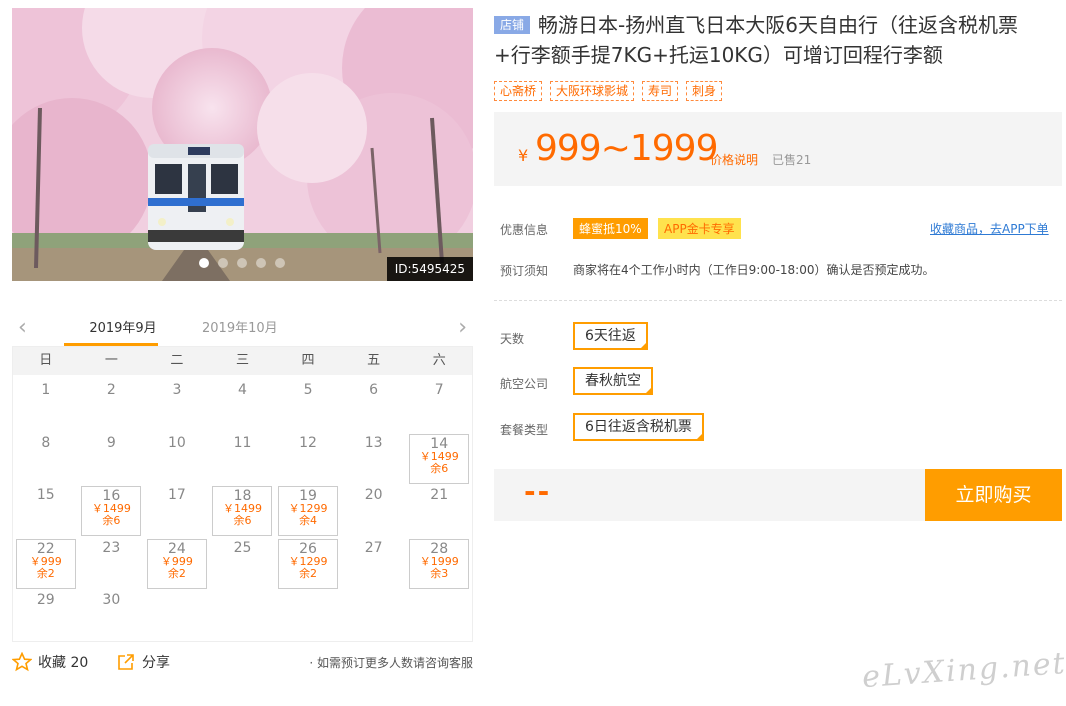 The width and height of the screenshot is (1066, 706). I want to click on calendar-day-number: 23, so click(111, 547).